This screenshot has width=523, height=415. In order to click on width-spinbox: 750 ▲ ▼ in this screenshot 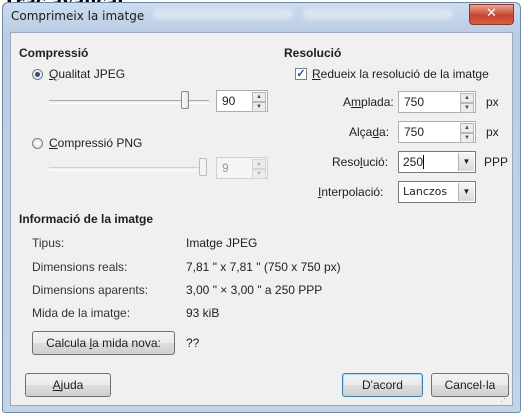, I will do `click(437, 102)`.